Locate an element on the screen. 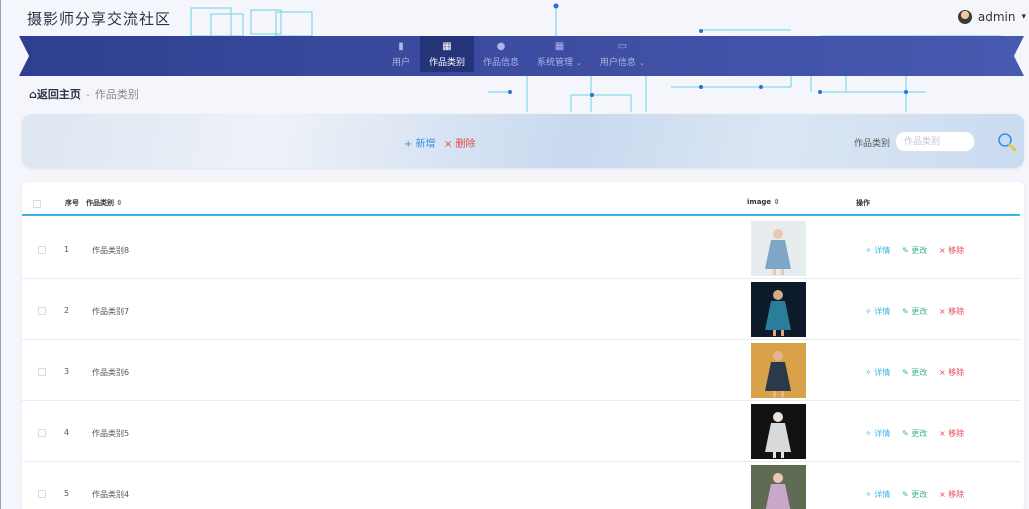 This screenshot has width=1029, height=509. row-category: 作品类别5 is located at coordinates (111, 433).